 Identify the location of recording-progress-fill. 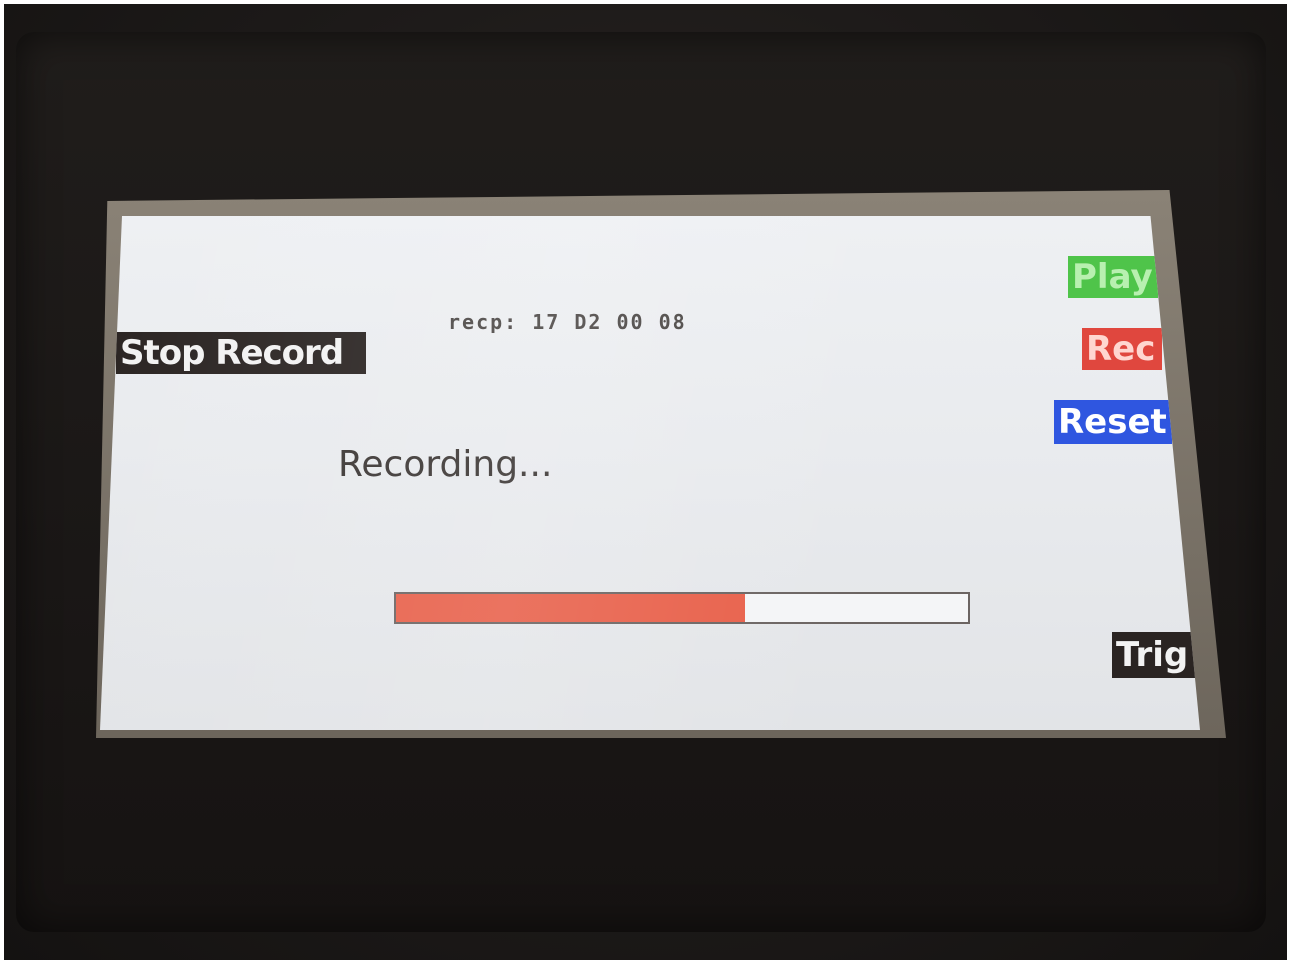
(570, 608).